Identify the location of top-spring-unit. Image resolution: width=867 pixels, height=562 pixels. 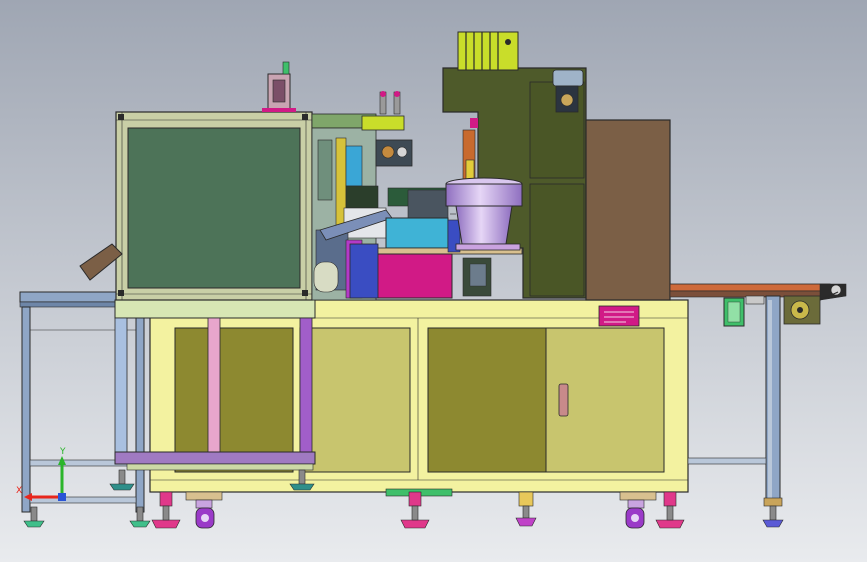
(488, 51).